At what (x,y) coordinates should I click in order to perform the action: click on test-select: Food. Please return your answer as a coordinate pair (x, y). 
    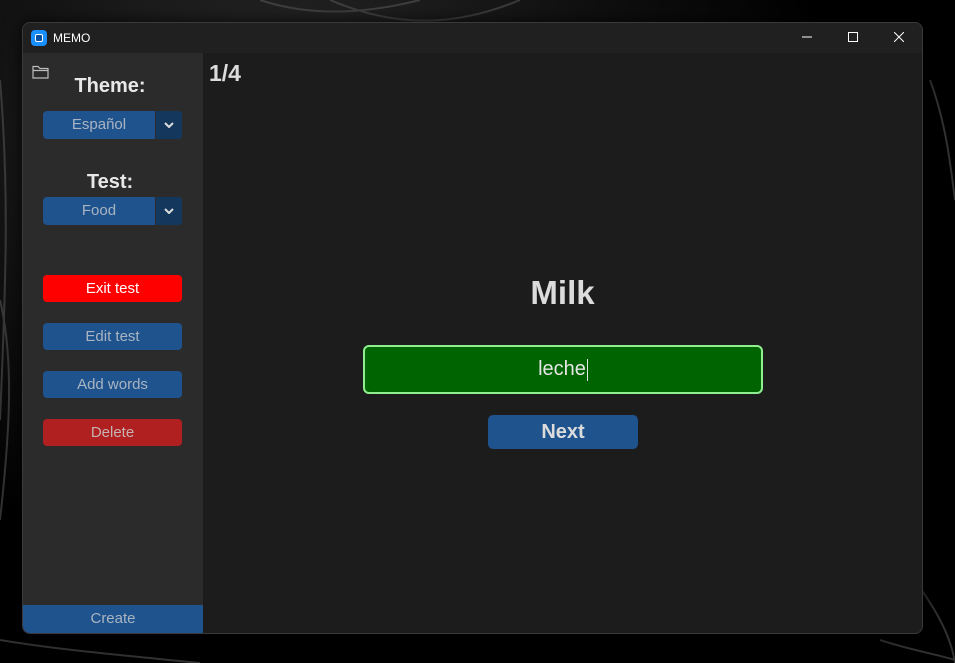
    Looking at the image, I should click on (112, 211).